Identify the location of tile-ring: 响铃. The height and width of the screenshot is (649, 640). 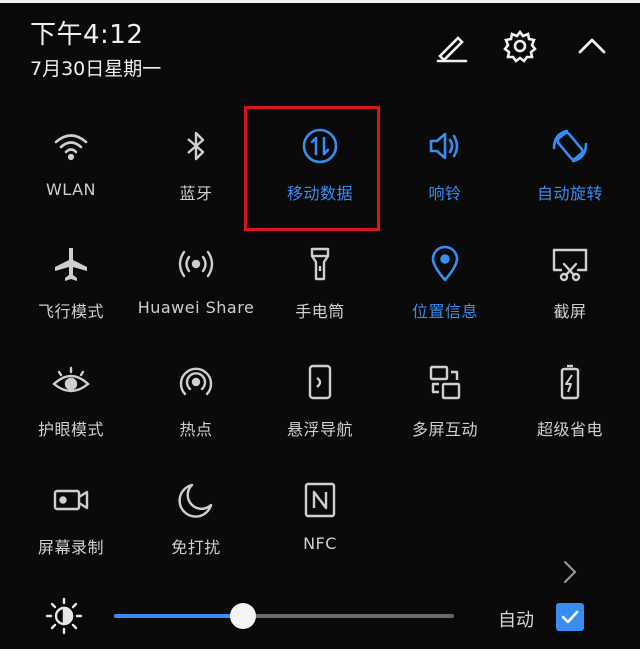
(445, 165).